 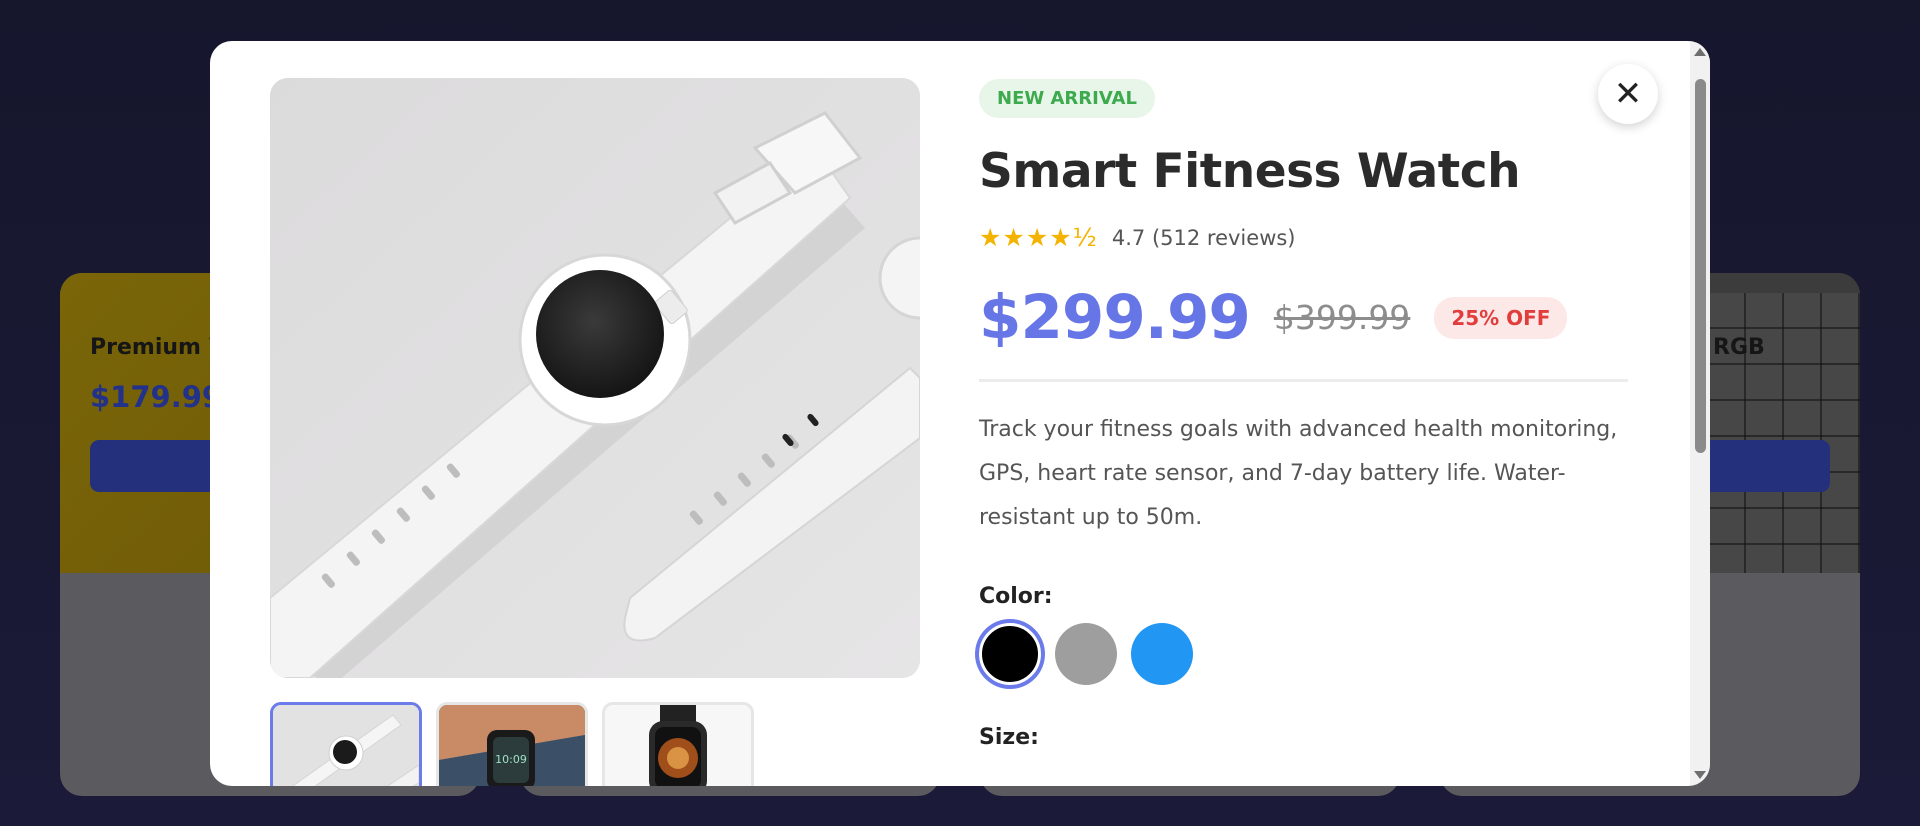 What do you see at coordinates (1342, 317) in the screenshot?
I see `original-price: $399.99` at bounding box center [1342, 317].